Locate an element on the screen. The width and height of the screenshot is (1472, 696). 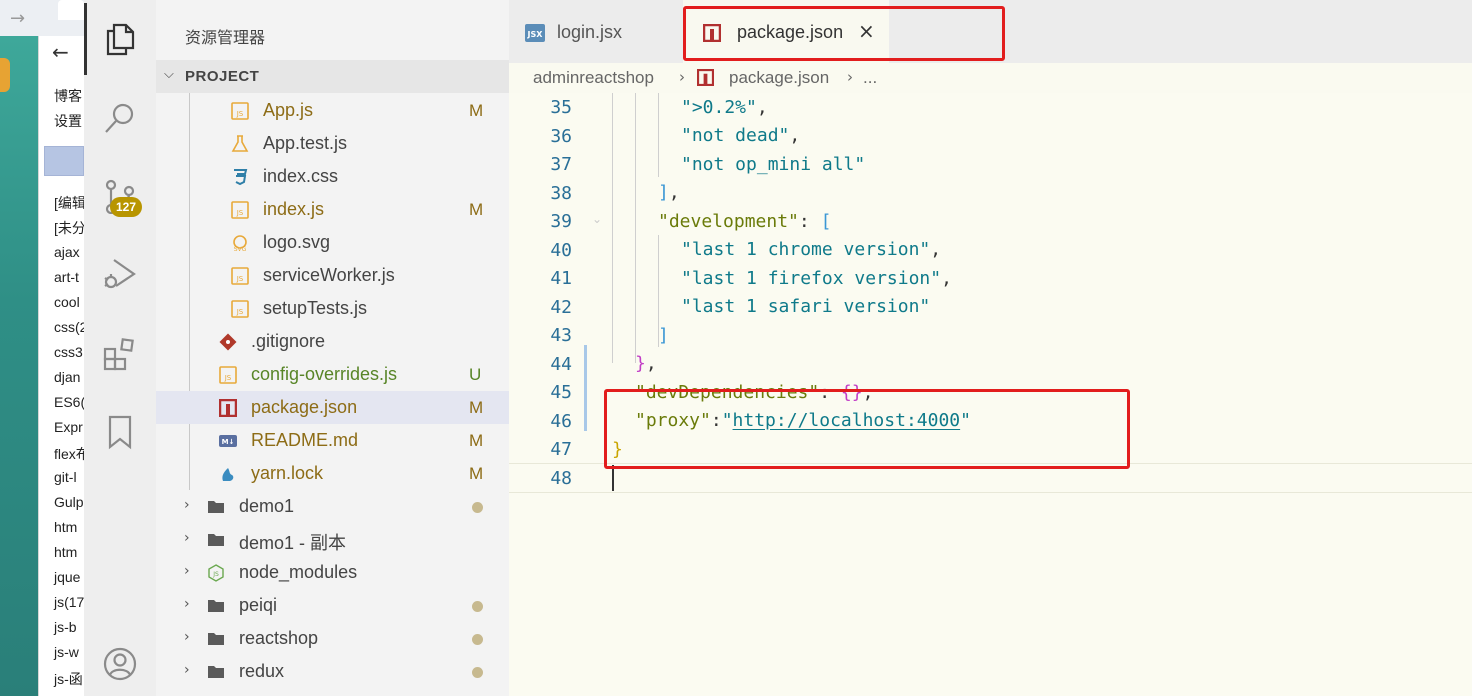
code-line-43: ] is located at coordinates (663, 335).